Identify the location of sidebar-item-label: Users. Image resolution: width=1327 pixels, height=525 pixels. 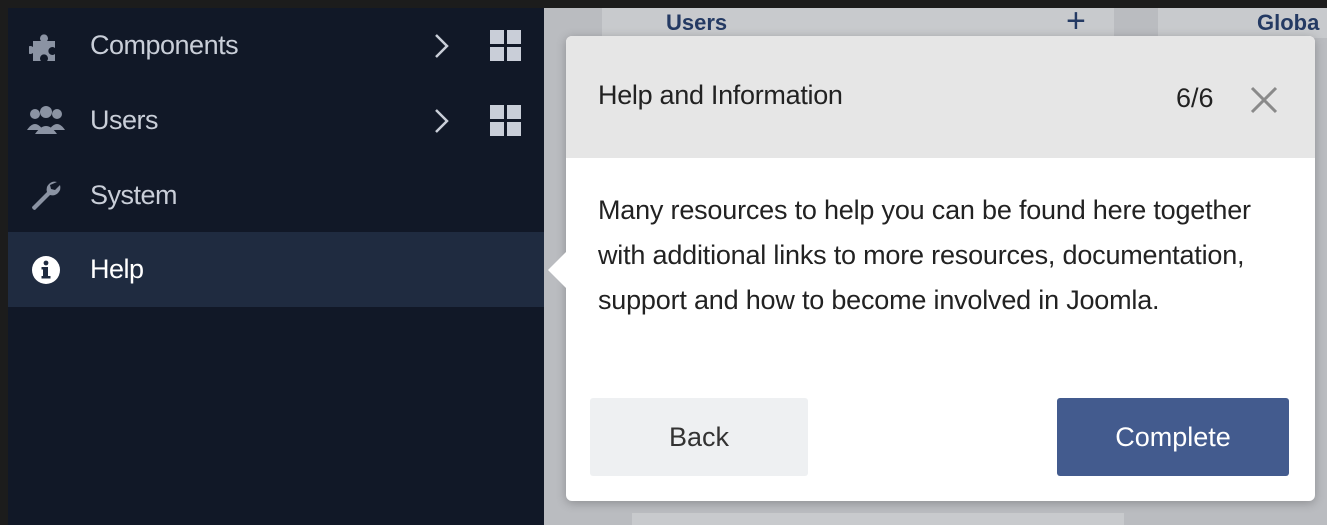
(124, 120).